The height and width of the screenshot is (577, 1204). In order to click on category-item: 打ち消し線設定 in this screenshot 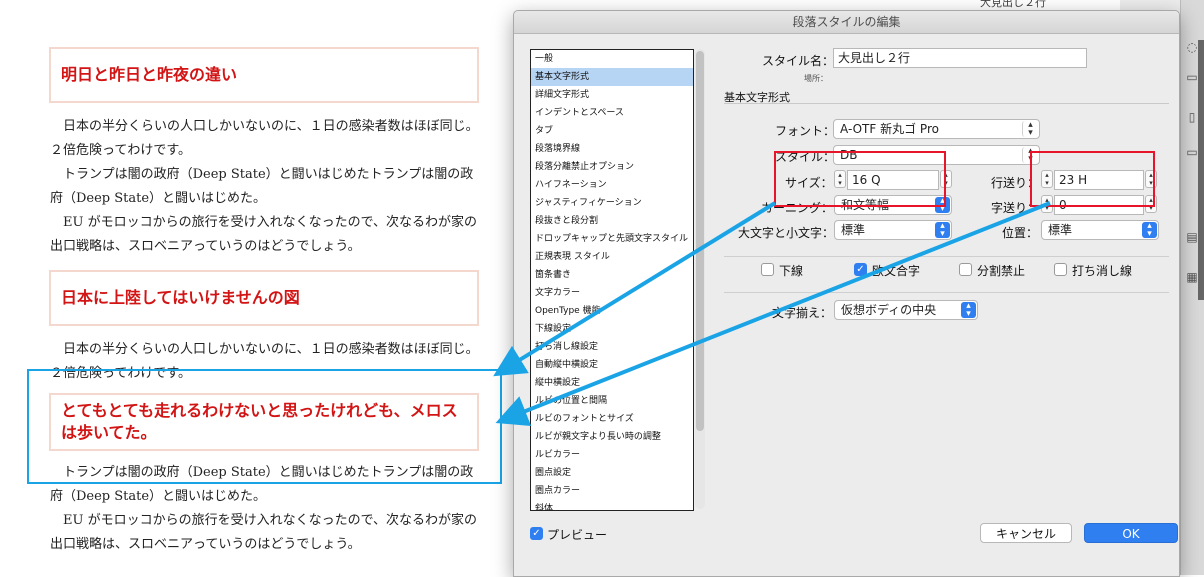, I will do `click(612, 347)`.